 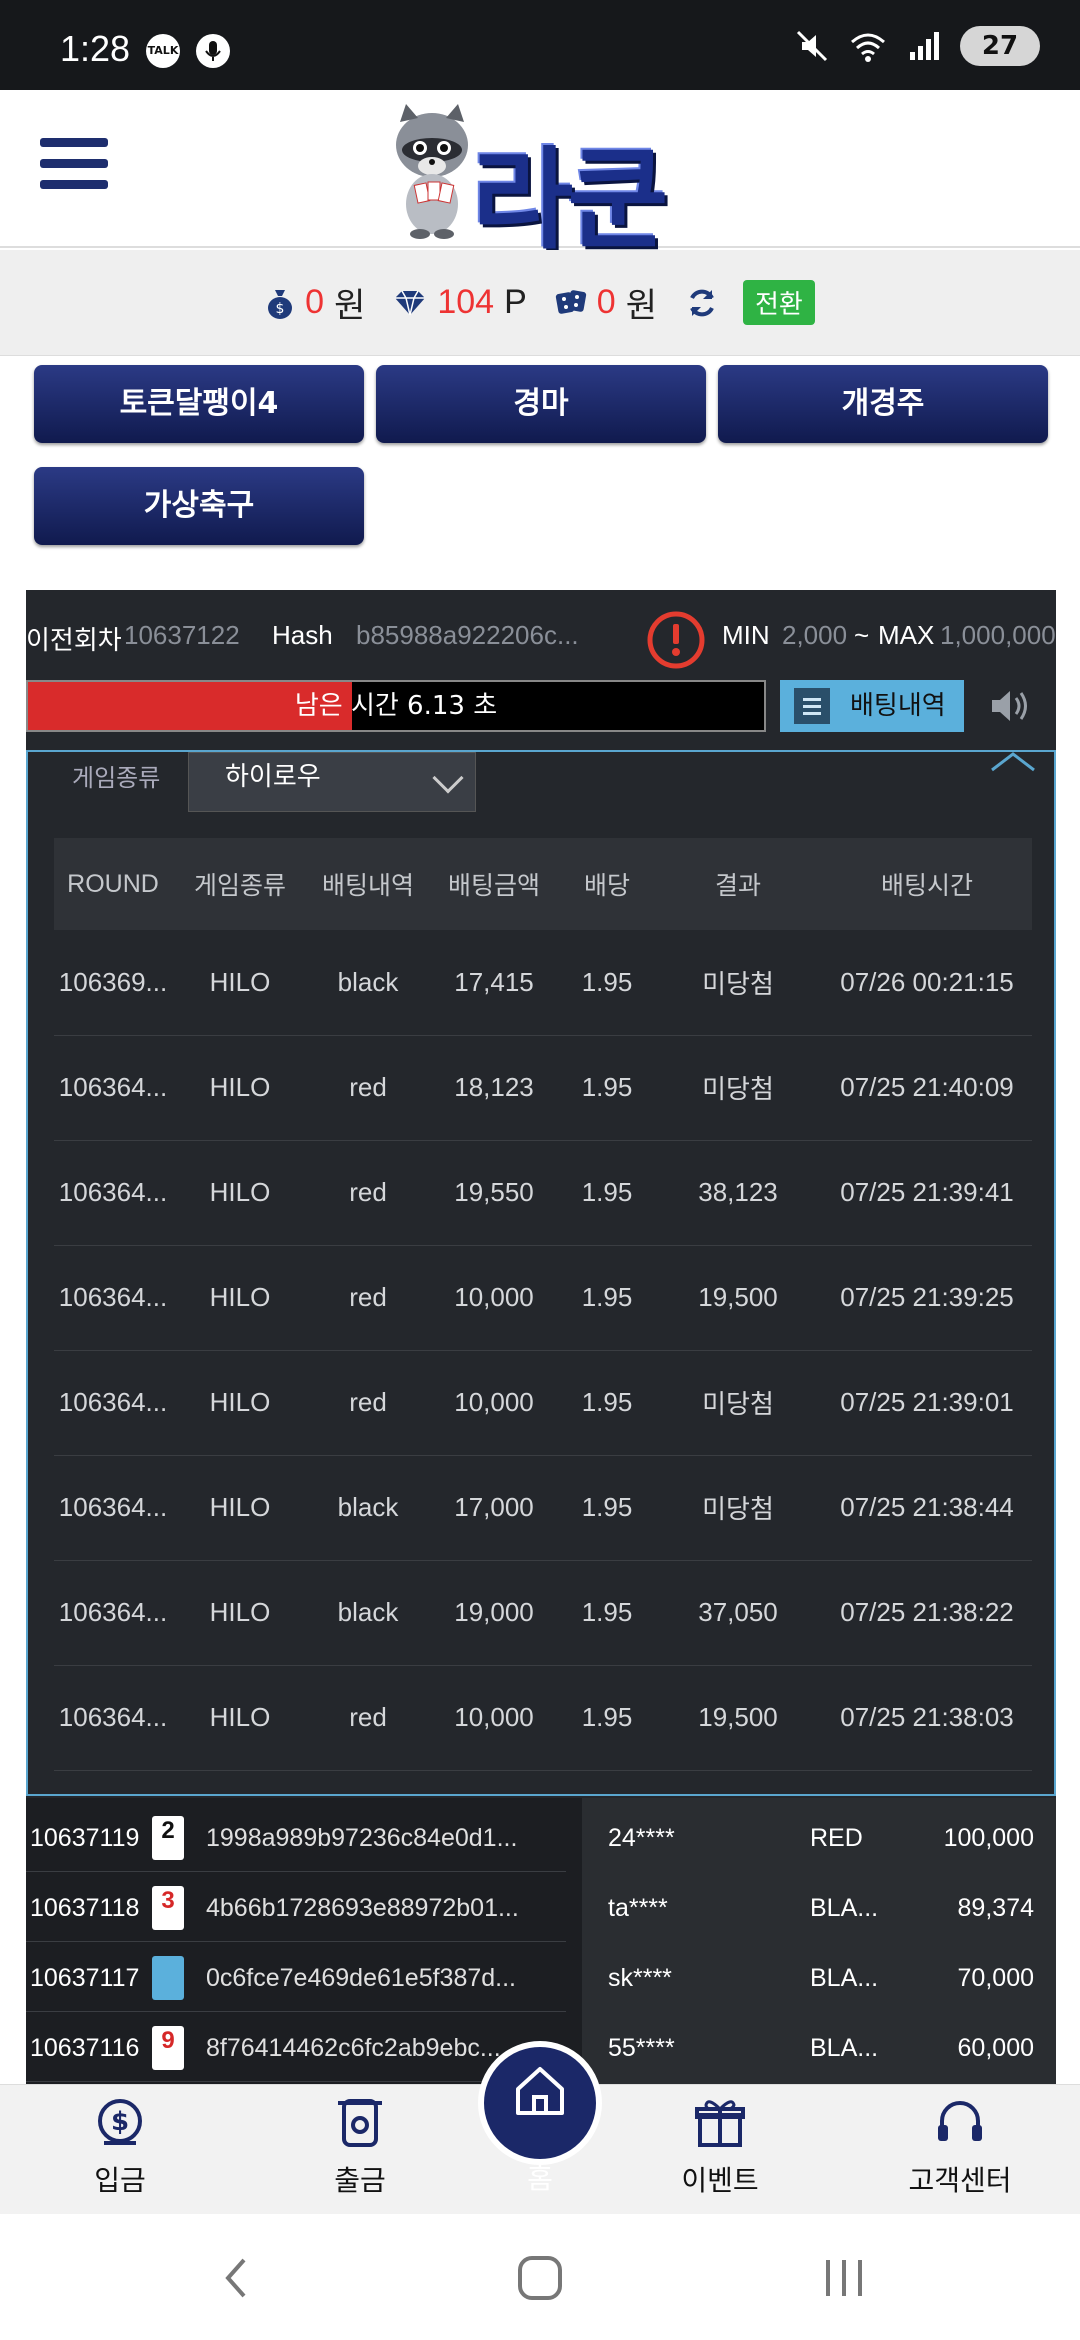 What do you see at coordinates (540, 2178) in the screenshot?
I see `nav-home-label: 홈` at bounding box center [540, 2178].